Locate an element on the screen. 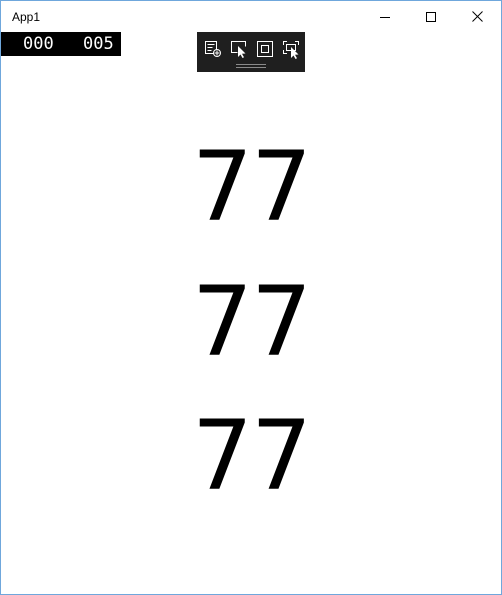  maximize-icon is located at coordinates (431, 16).